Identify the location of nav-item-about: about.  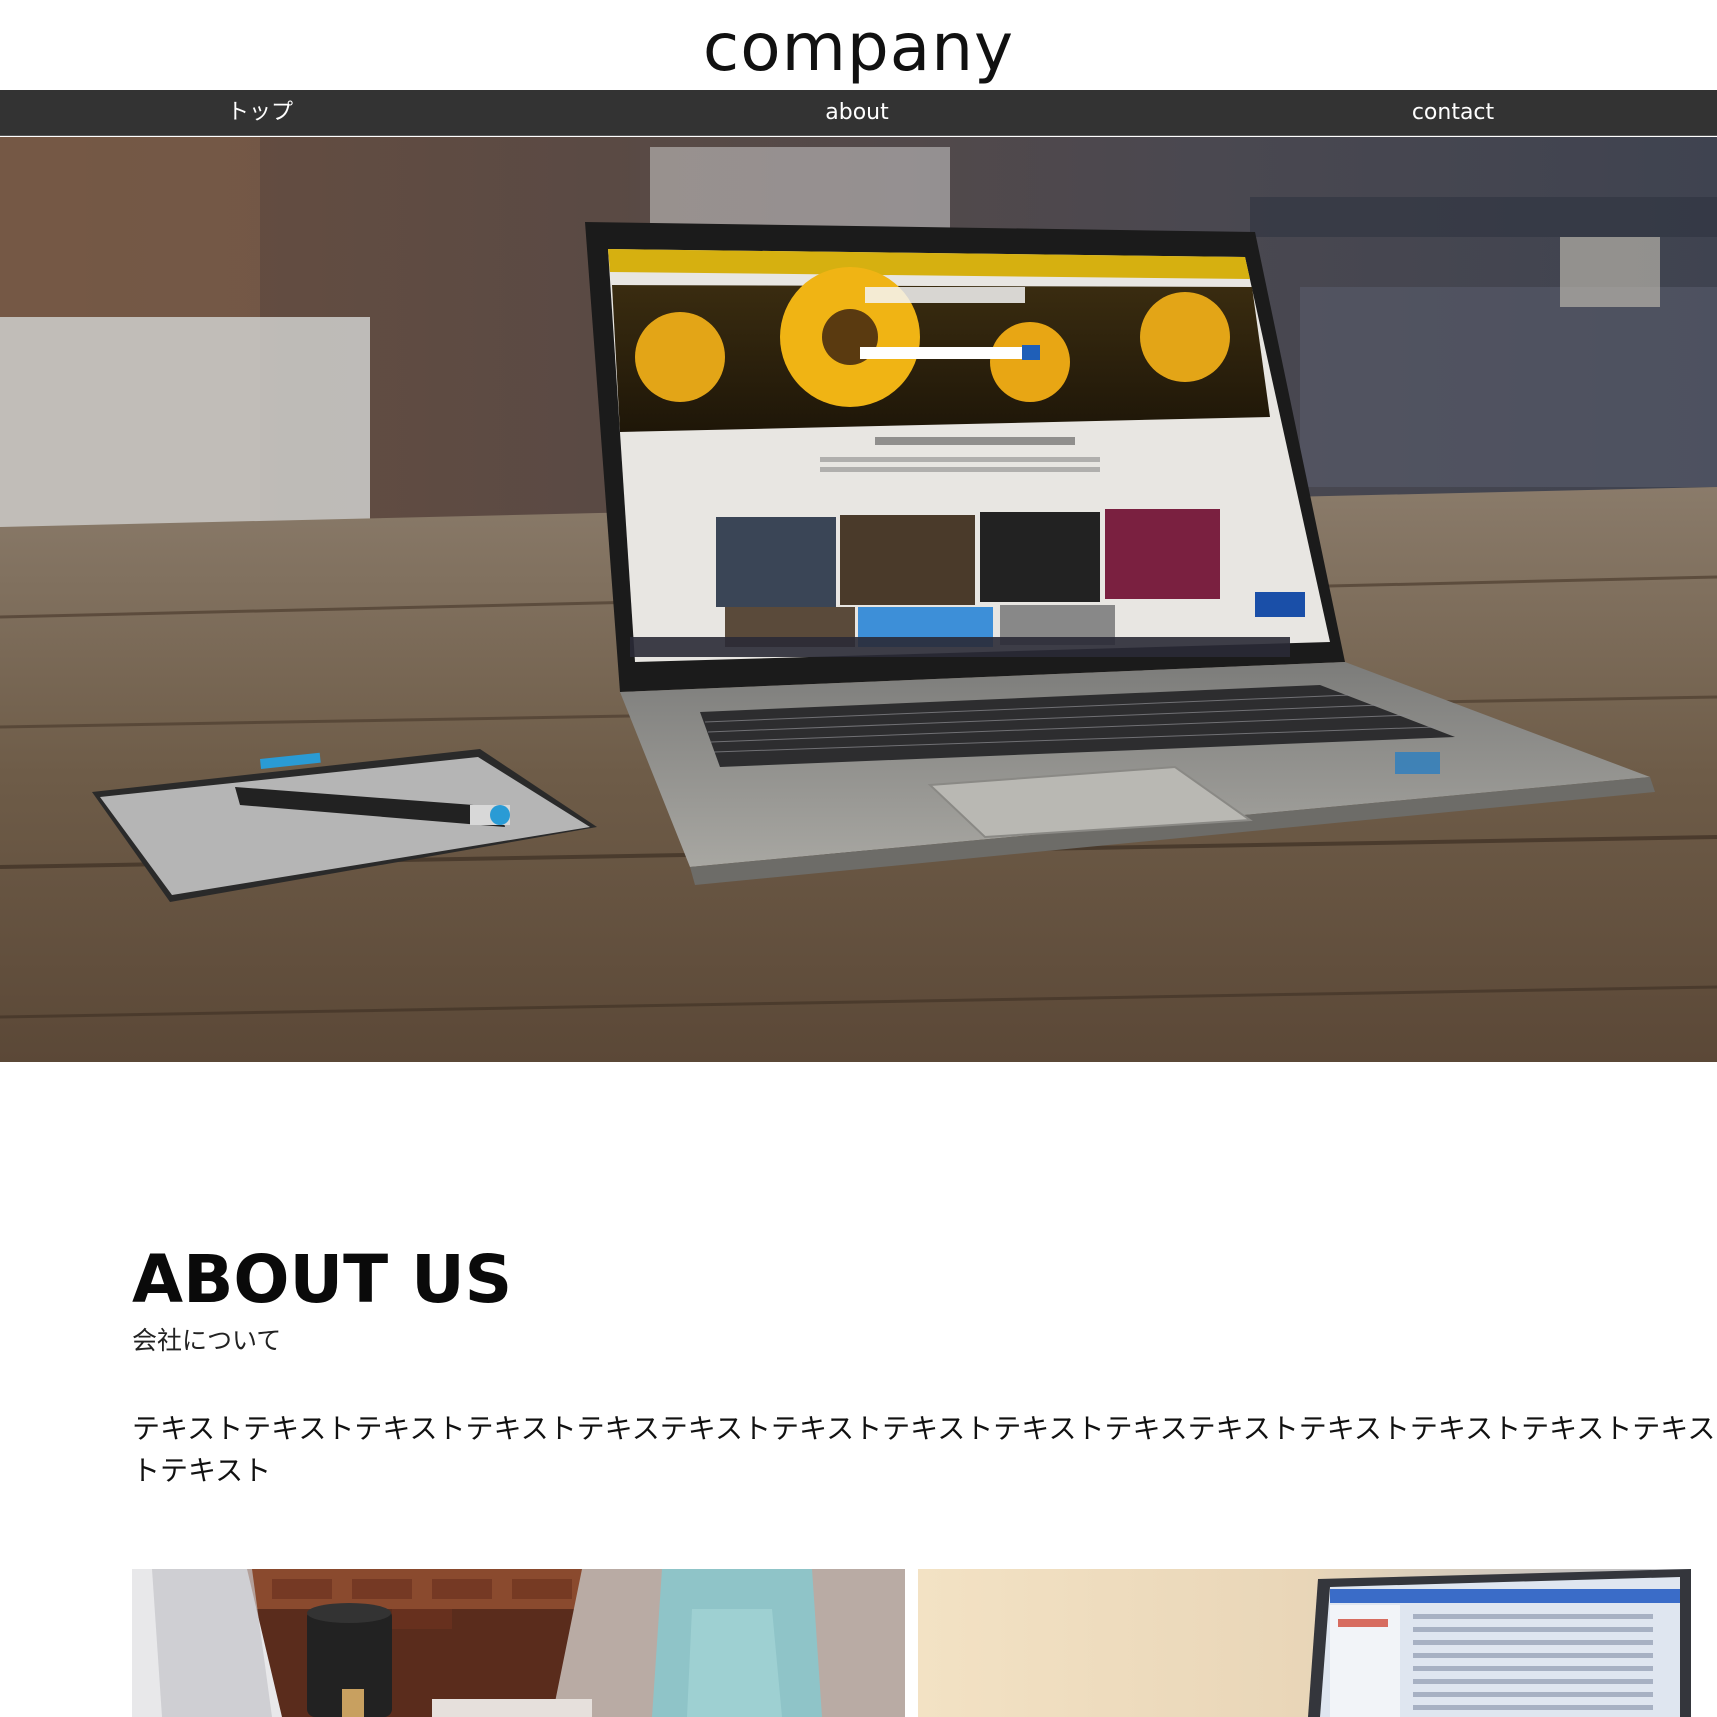
(857, 113).